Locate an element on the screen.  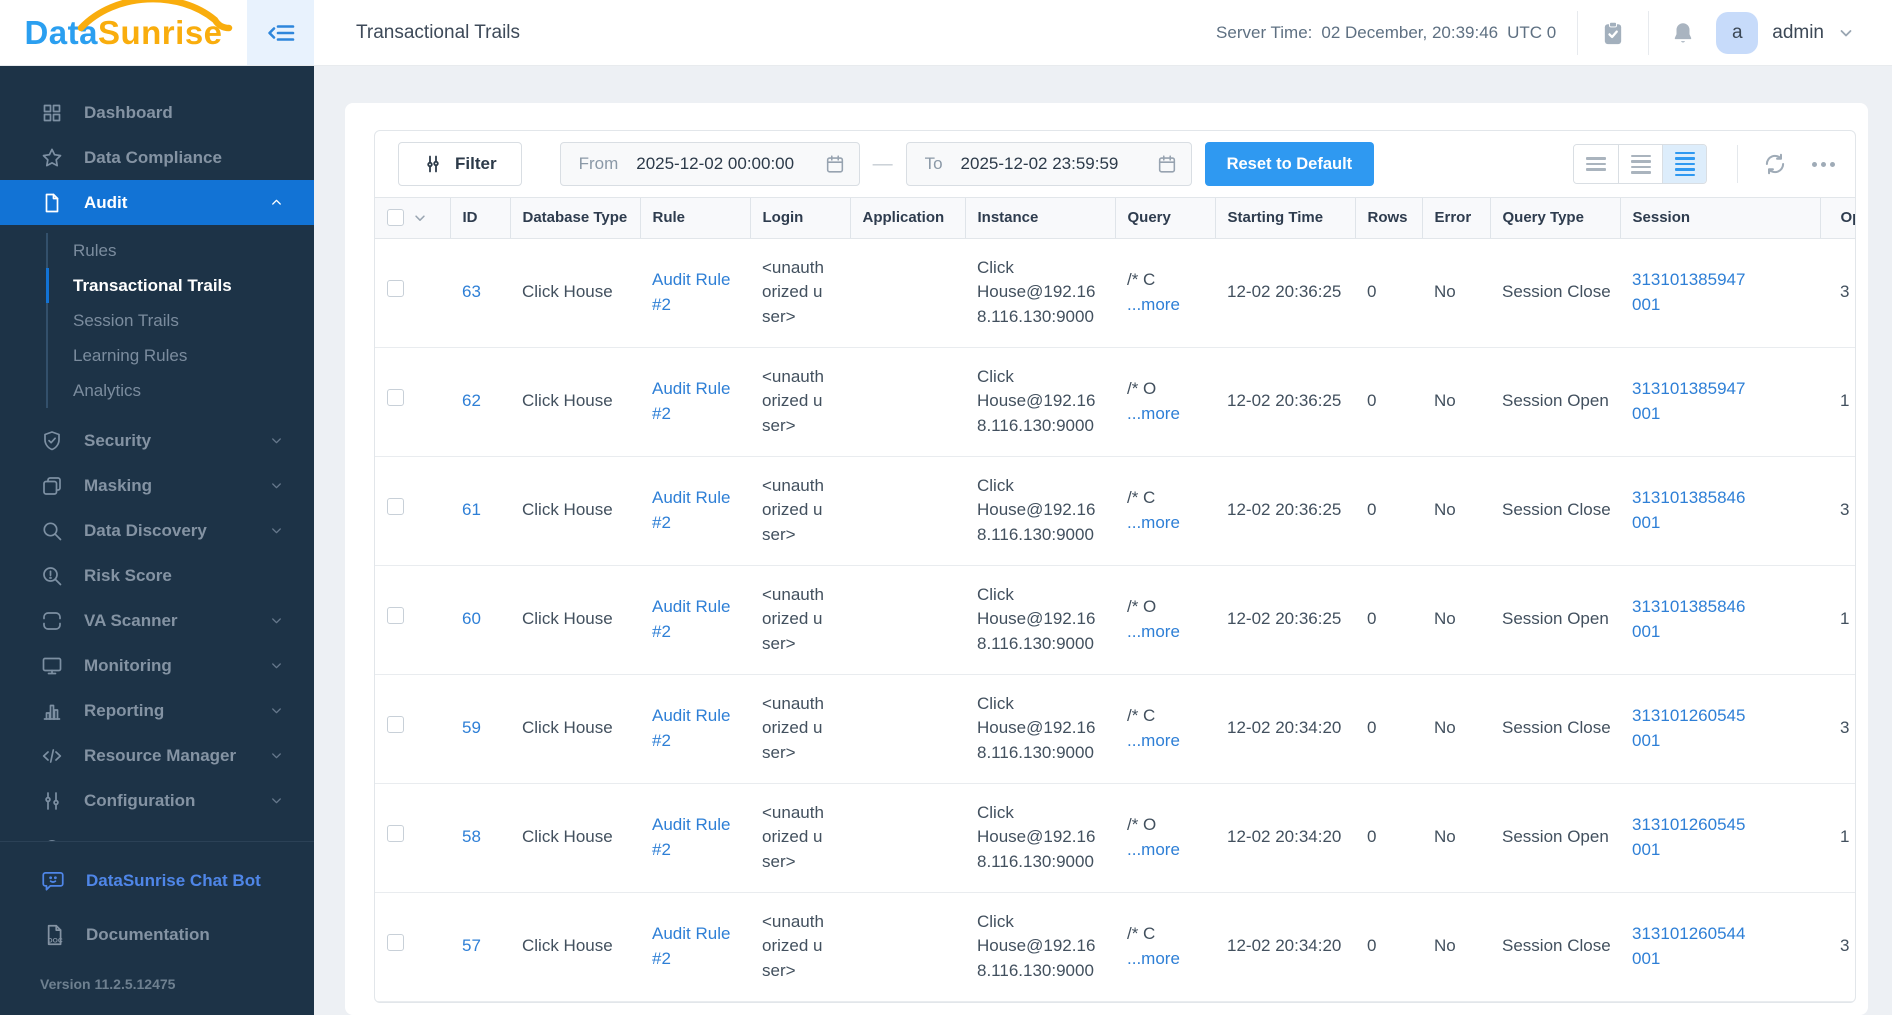
sidebar-subitem-rules: Rules is located at coordinates (180, 250).